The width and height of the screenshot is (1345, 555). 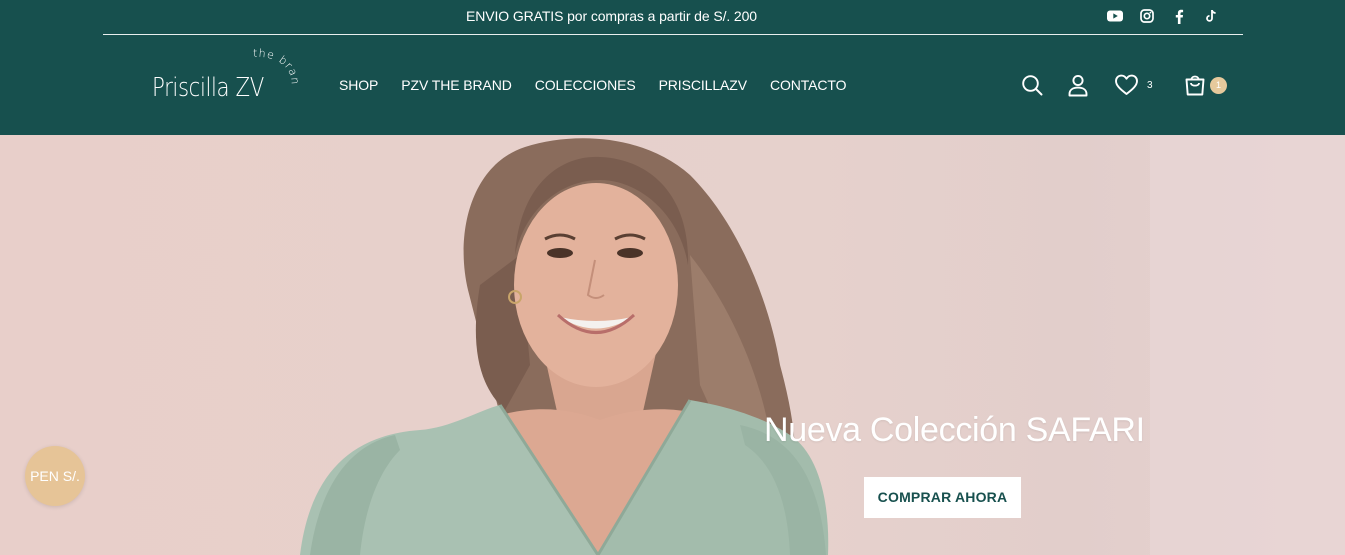 I want to click on nav-item-colecciones: COLECCIONES, so click(x=585, y=85).